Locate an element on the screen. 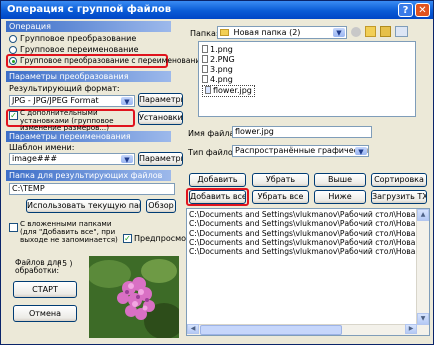  option-group-convert-label: Групповое преобразование is located at coordinates (78, 38).